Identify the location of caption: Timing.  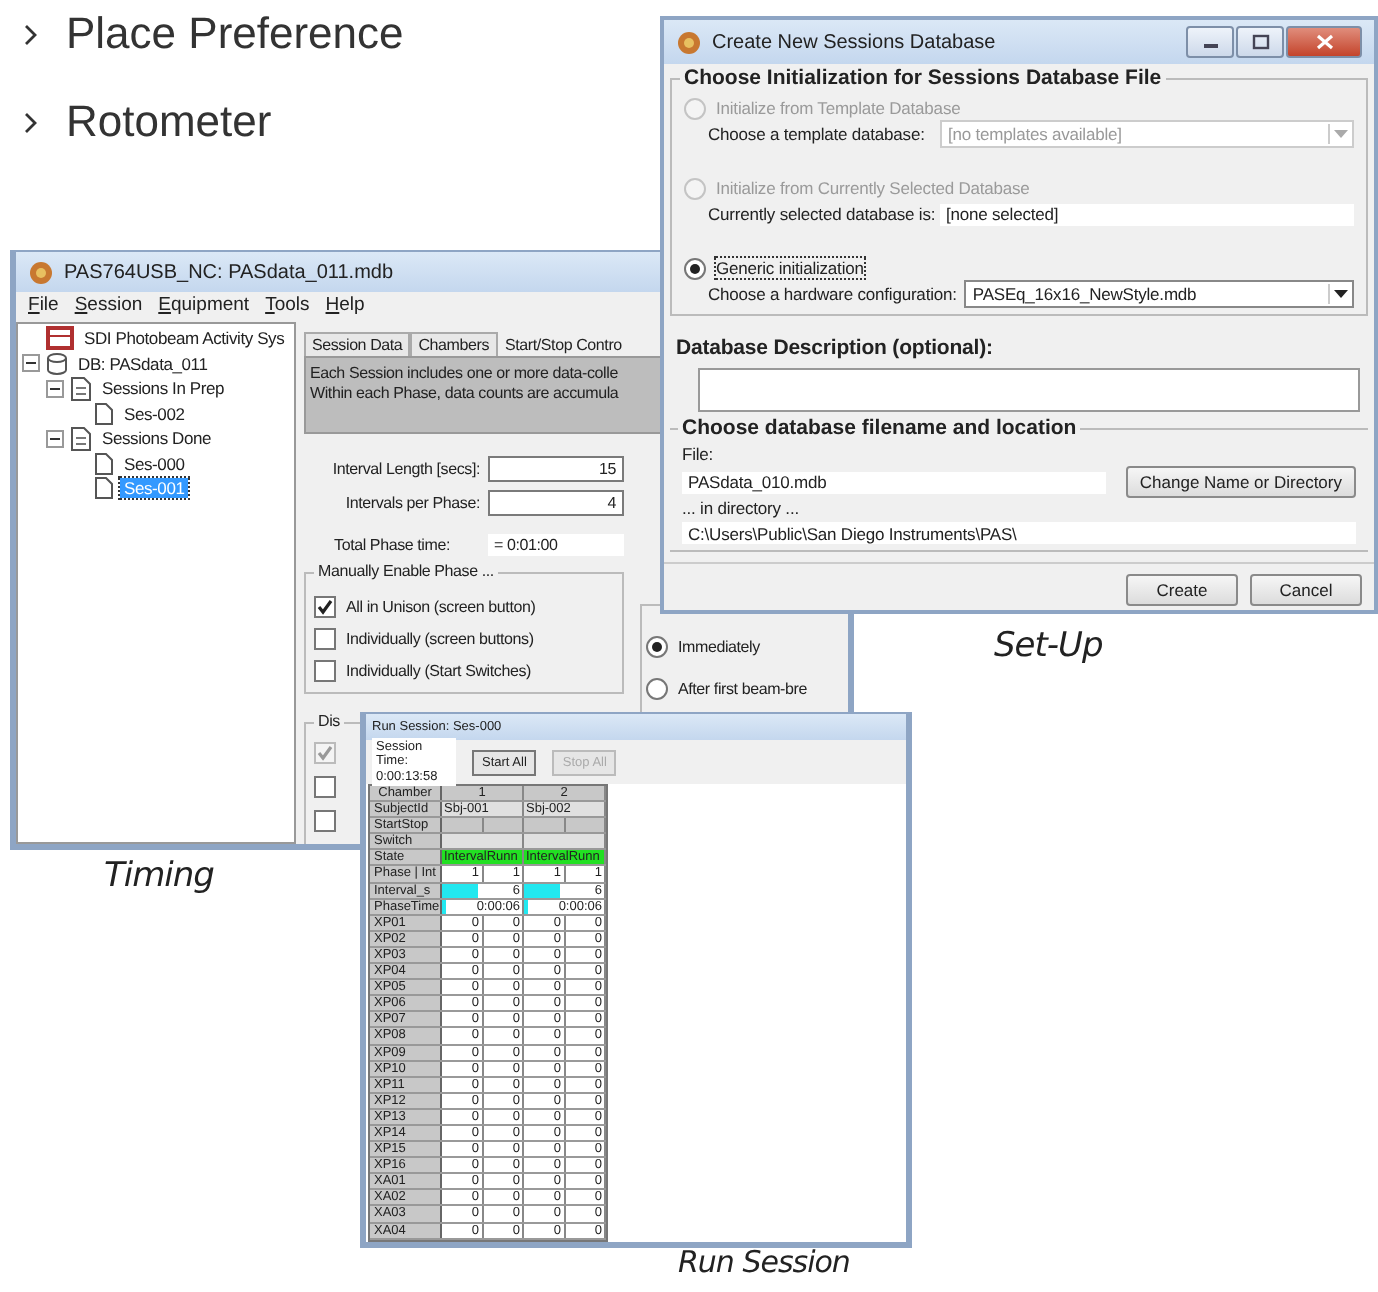
(159, 876).